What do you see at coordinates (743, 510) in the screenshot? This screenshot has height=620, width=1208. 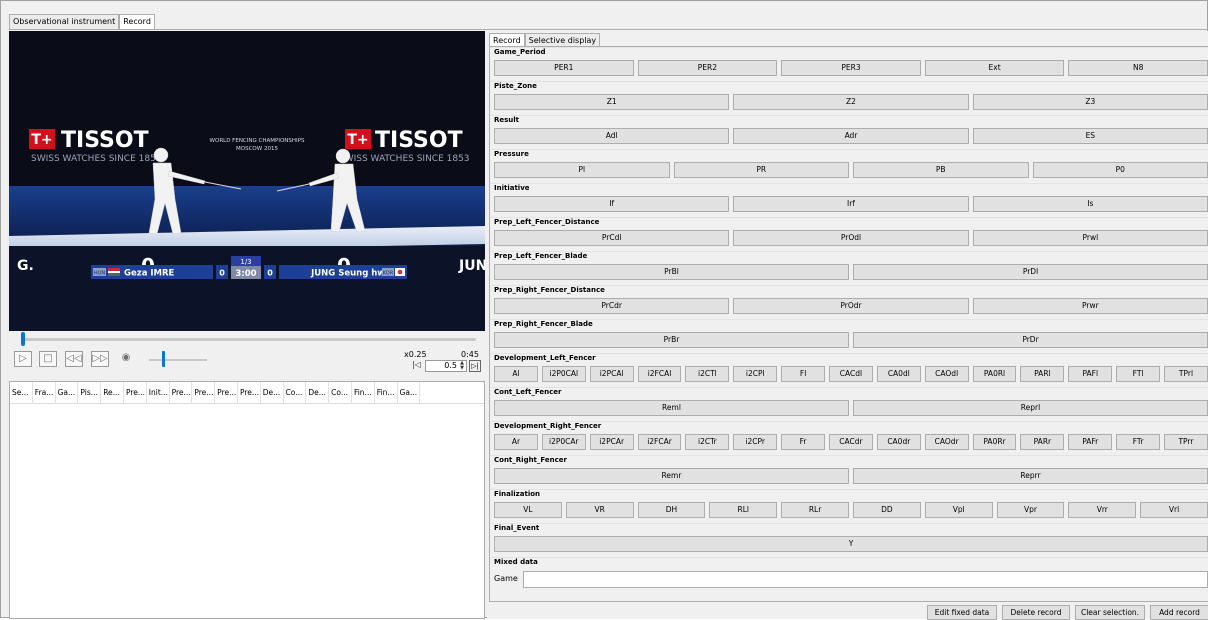 I see `criterion-button-rll: RLl` at bounding box center [743, 510].